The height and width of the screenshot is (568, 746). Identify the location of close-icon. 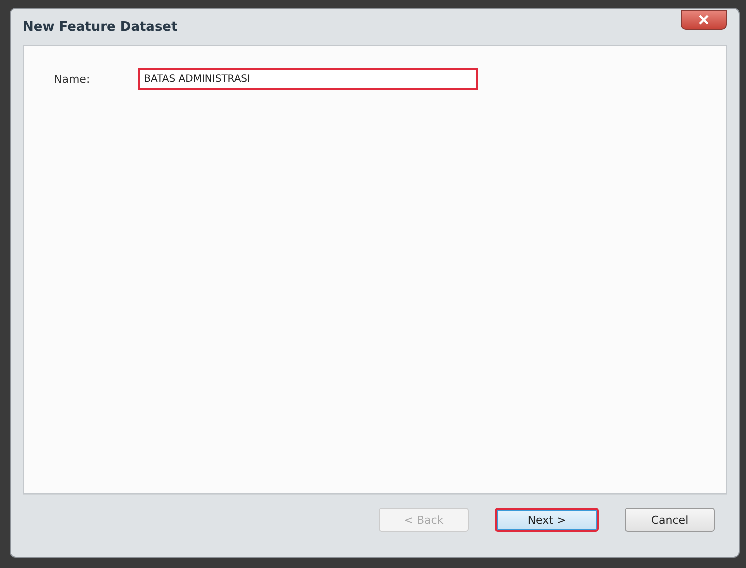
(704, 20).